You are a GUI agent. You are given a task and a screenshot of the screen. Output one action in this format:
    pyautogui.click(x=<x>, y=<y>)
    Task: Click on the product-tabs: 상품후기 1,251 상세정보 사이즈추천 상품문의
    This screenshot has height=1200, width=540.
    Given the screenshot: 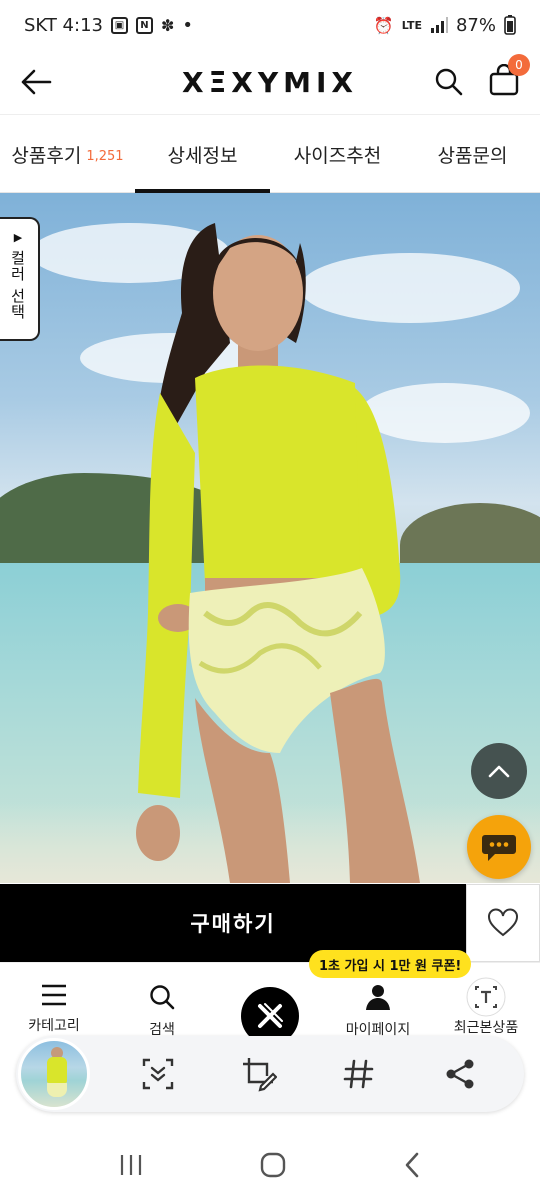 What is the action you would take?
    pyautogui.click(x=270, y=154)
    